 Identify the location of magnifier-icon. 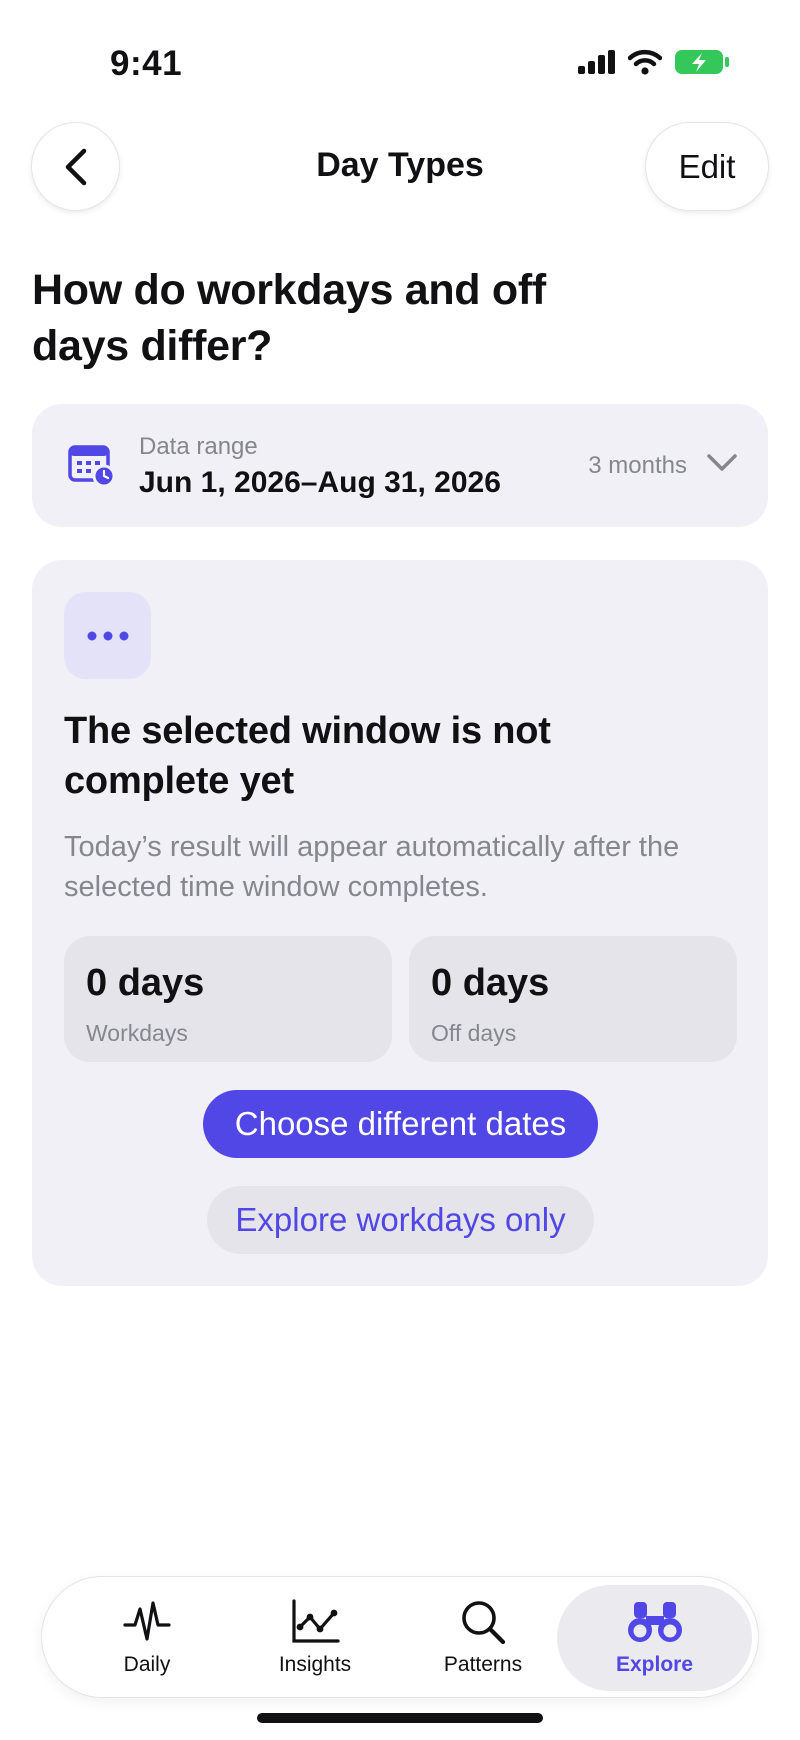
(484, 1623).